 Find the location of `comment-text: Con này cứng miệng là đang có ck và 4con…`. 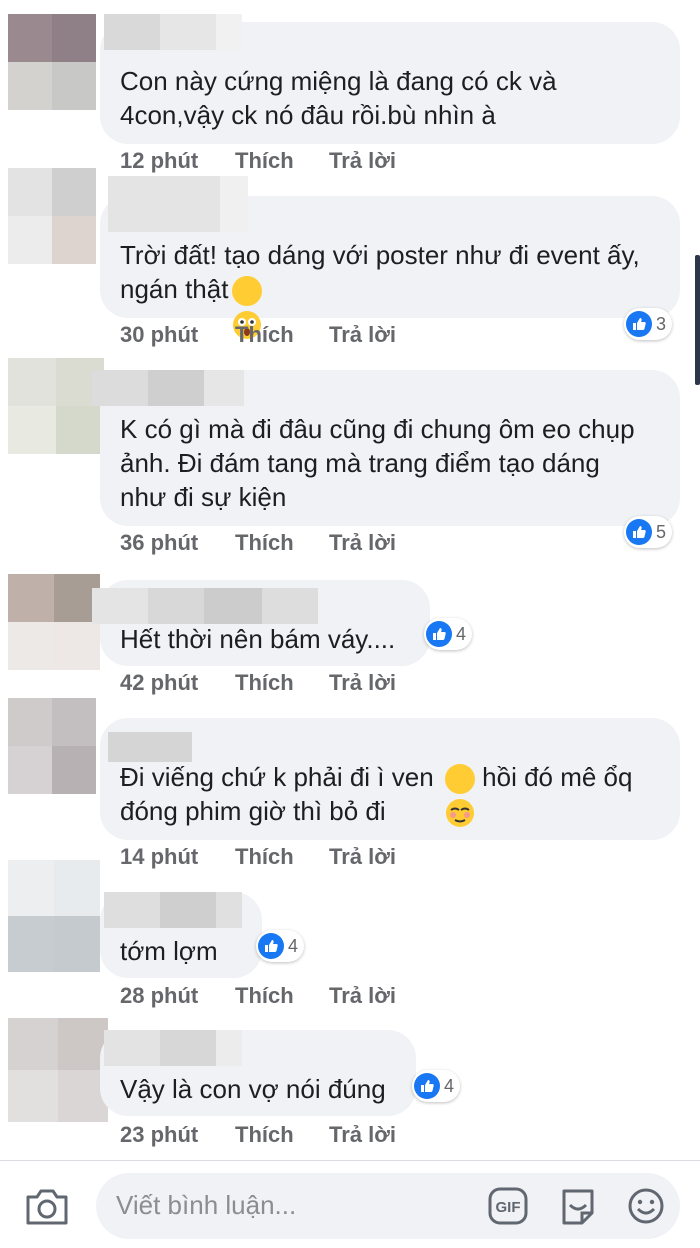

comment-text: Con này cứng miệng là đang có ck và 4con… is located at coordinates (338, 98).